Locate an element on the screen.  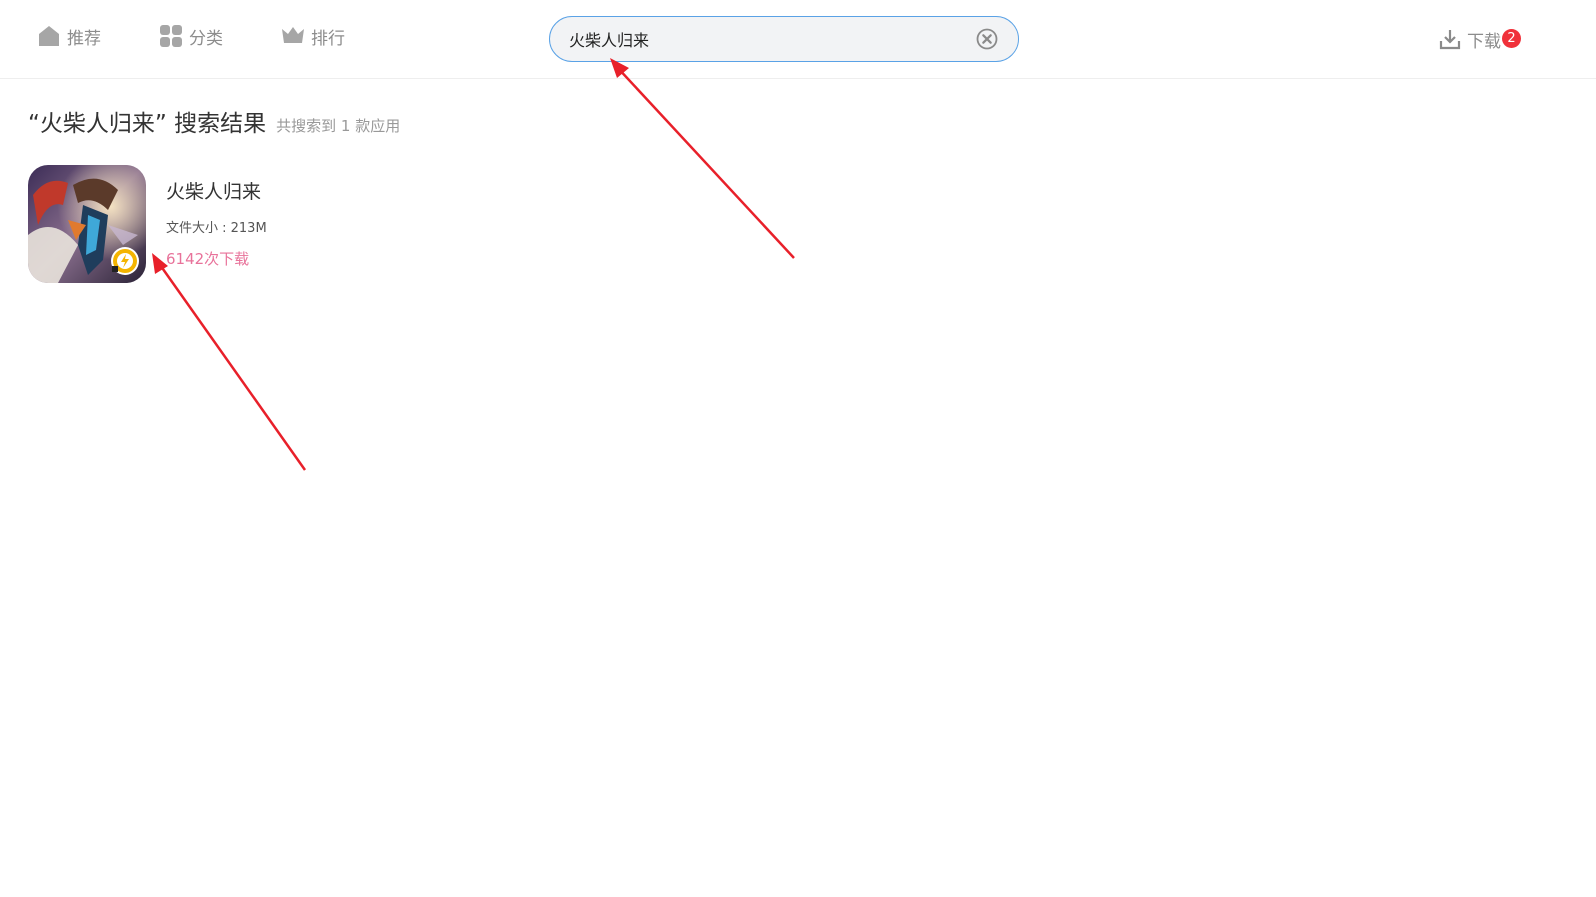
downloads-button: 下载 2 is located at coordinates (1480, 39).